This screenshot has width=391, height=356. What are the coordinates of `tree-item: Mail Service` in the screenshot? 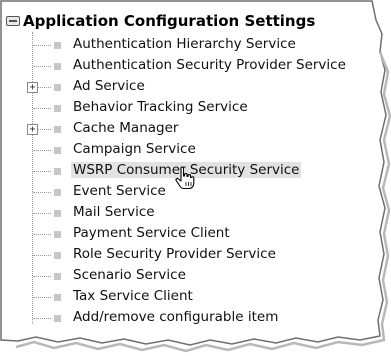 It's located at (177, 213).